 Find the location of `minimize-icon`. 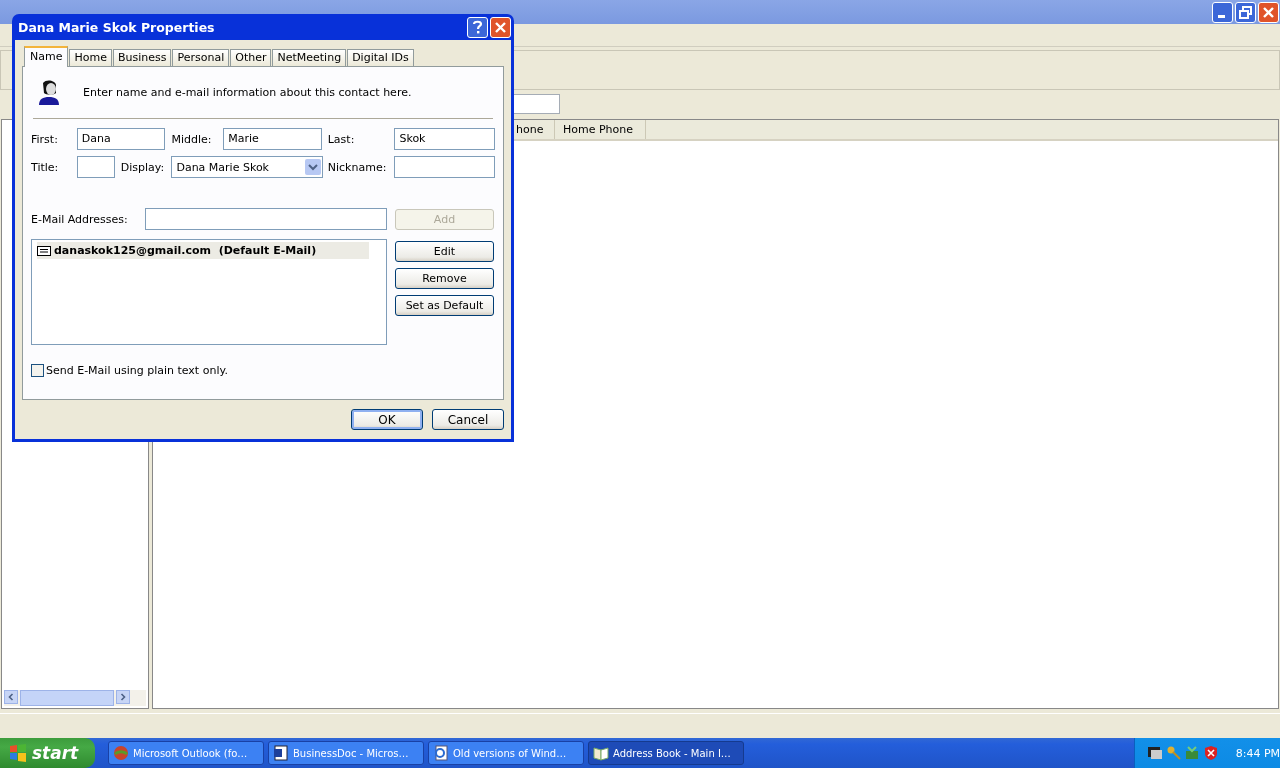

minimize-icon is located at coordinates (1221, 16).